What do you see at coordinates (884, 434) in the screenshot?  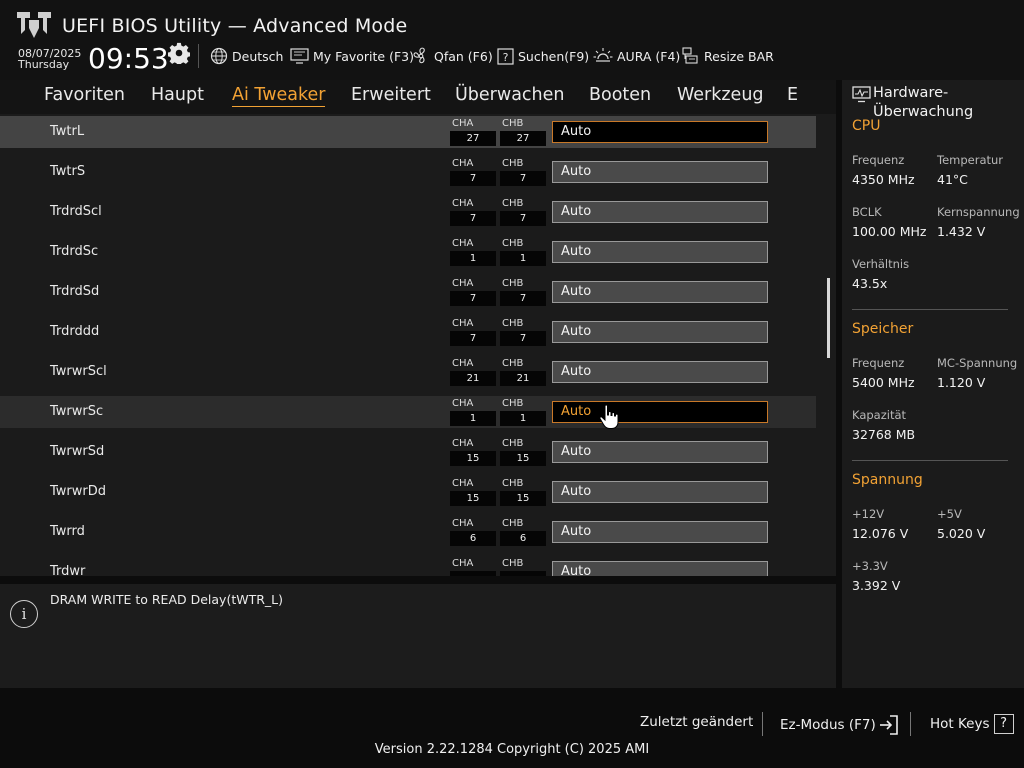 I see `capacity-value: 32768 MB` at bounding box center [884, 434].